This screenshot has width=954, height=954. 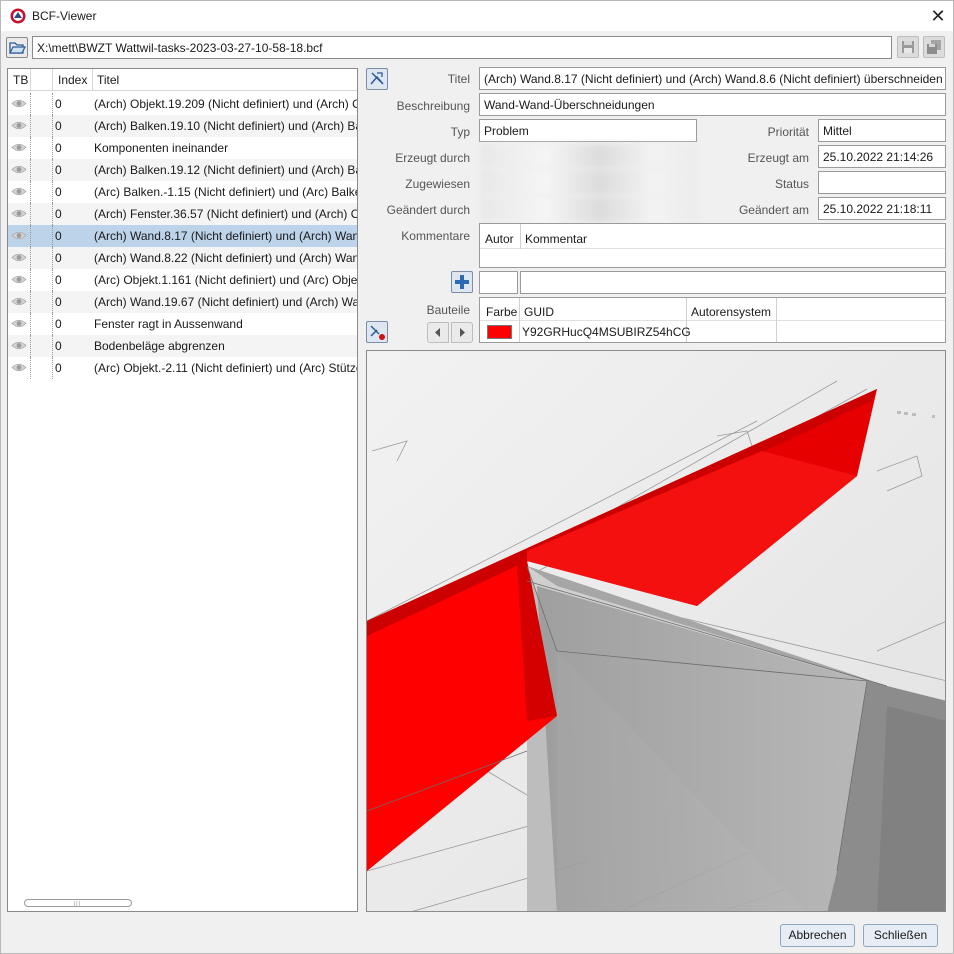 What do you see at coordinates (460, 132) in the screenshot?
I see `label-typ: Typ` at bounding box center [460, 132].